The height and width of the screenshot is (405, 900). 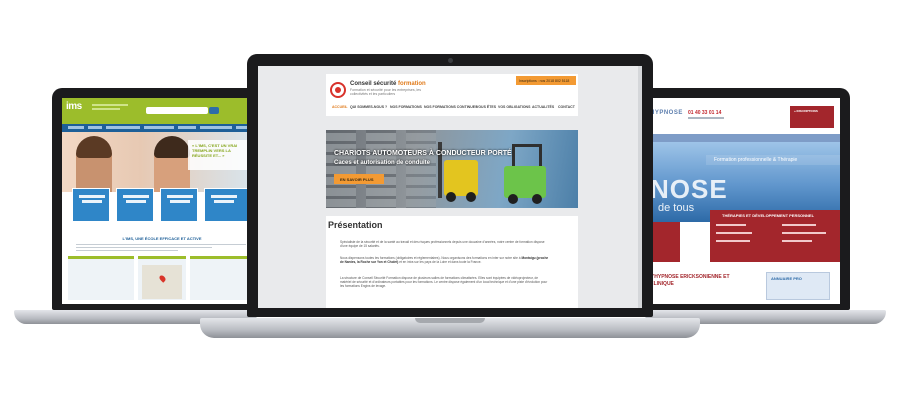 I want to click on hypnose-banner-big-text: NOSE, so click(x=689, y=189).